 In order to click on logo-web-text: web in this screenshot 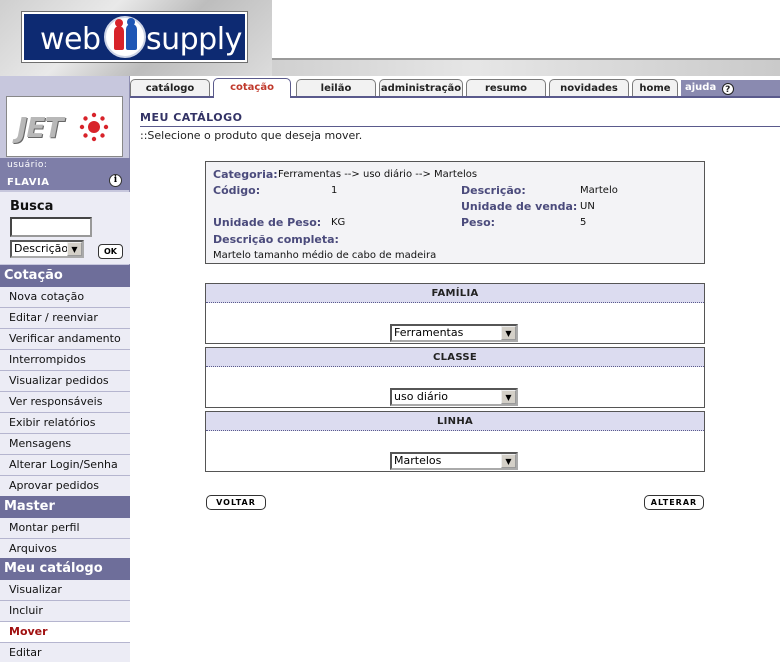, I will do `click(70, 39)`.